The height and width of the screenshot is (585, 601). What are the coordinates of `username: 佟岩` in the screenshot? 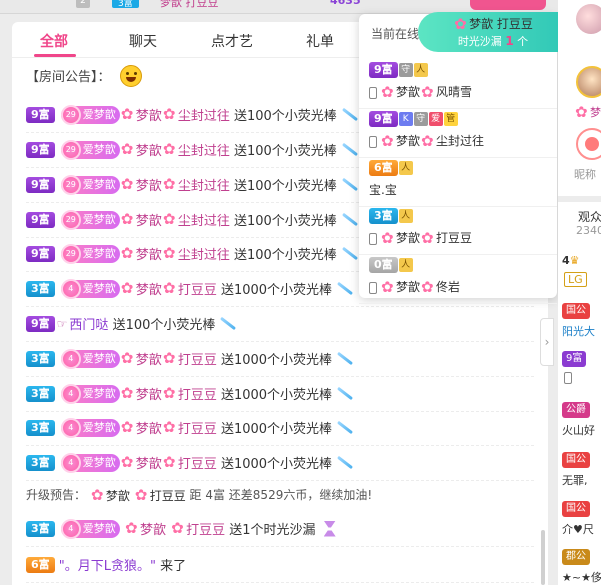 It's located at (448, 287).